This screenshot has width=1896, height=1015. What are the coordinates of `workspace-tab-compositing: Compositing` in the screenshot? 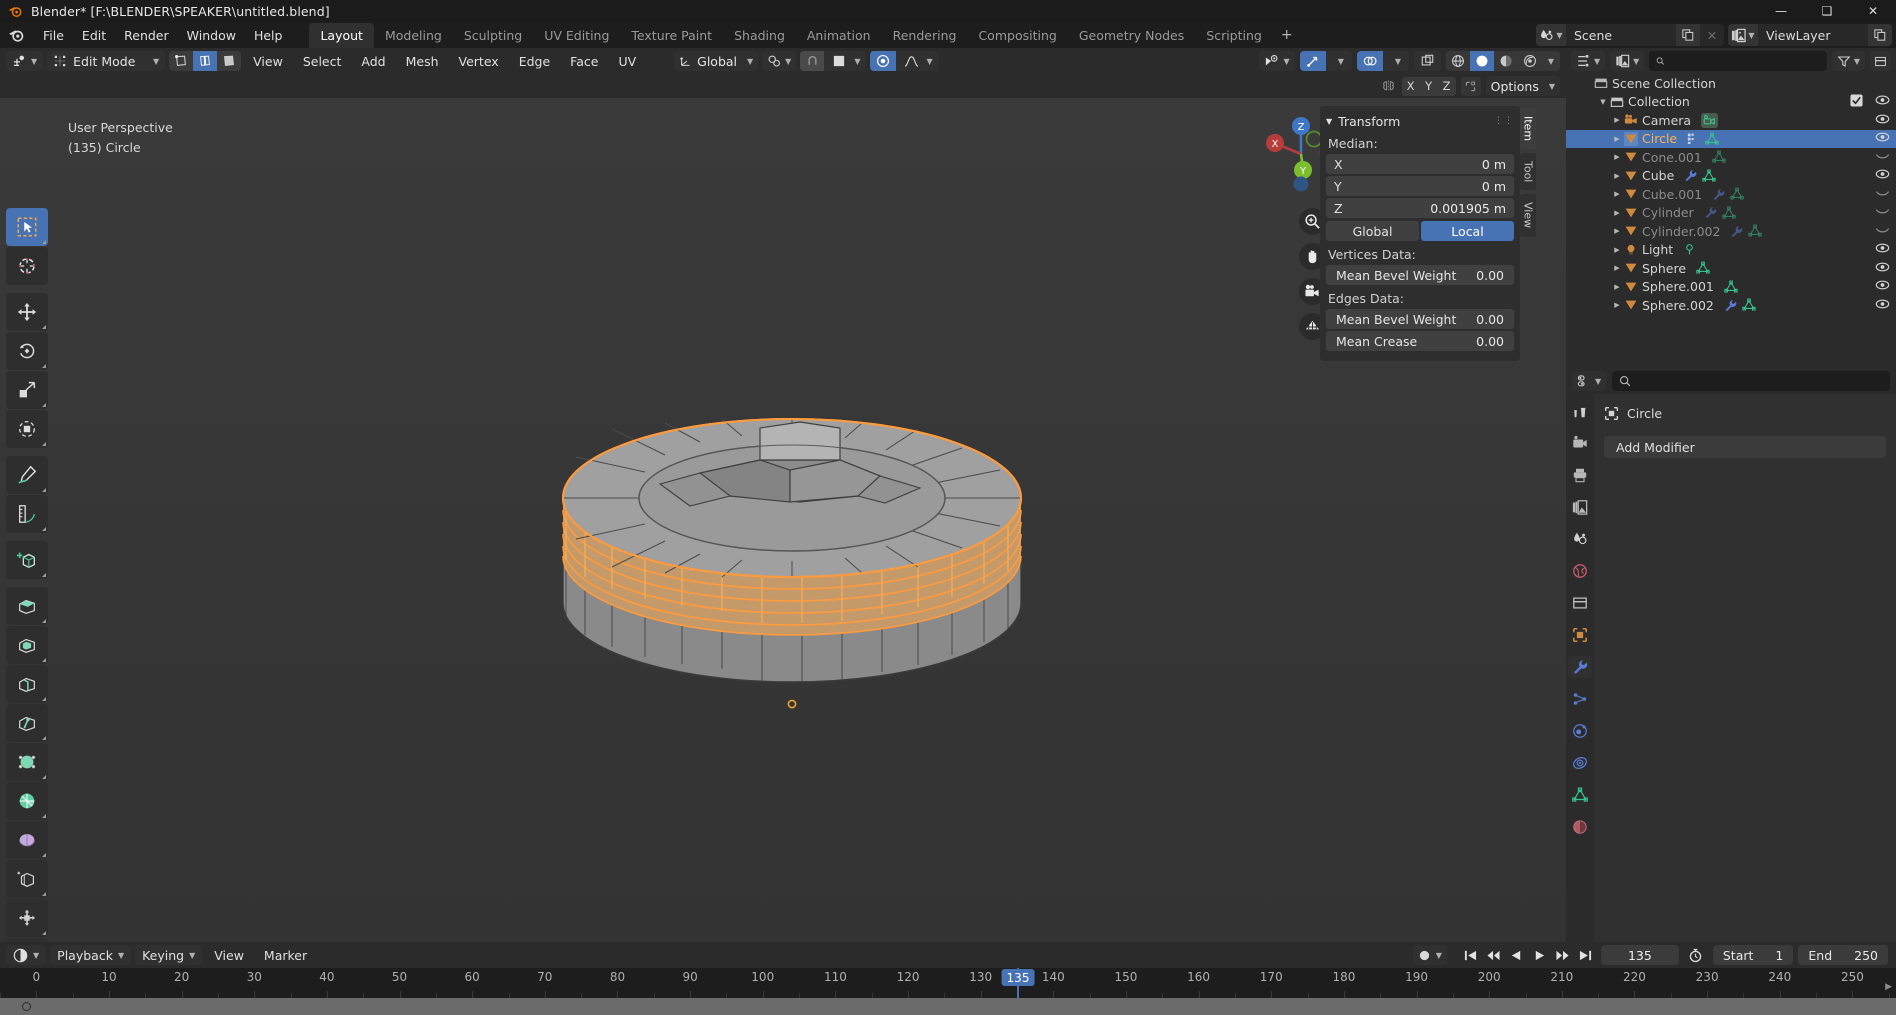 It's located at (1017, 35).